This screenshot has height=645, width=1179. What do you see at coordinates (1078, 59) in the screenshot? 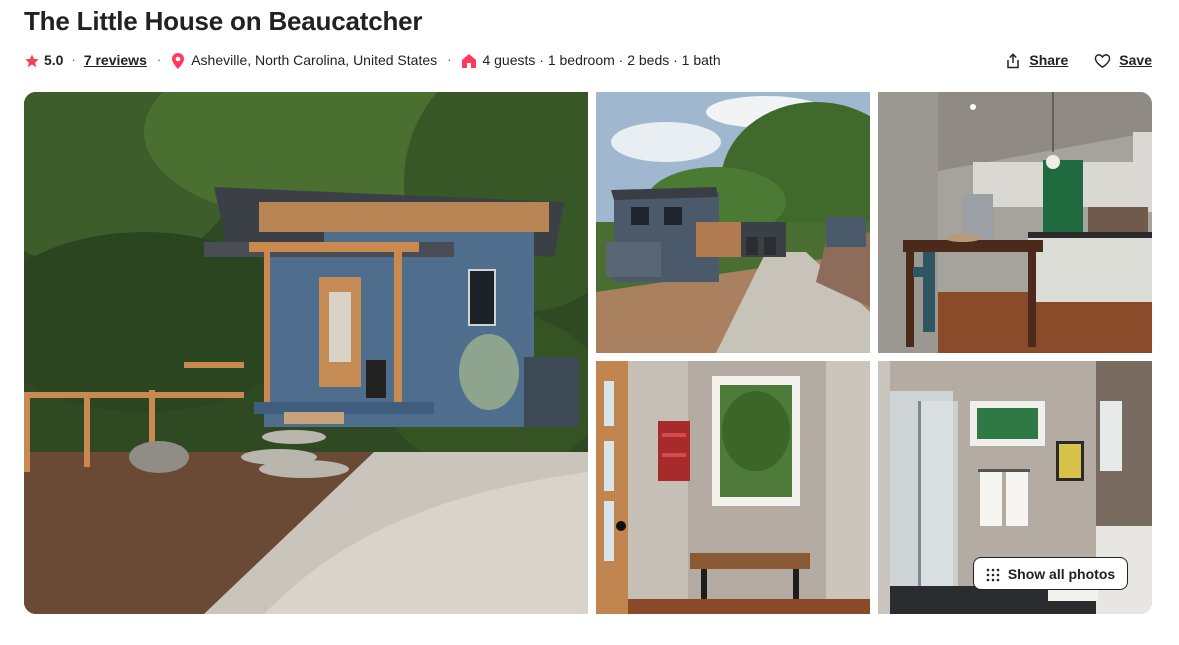
I see `listing-actions: Share Save` at bounding box center [1078, 59].